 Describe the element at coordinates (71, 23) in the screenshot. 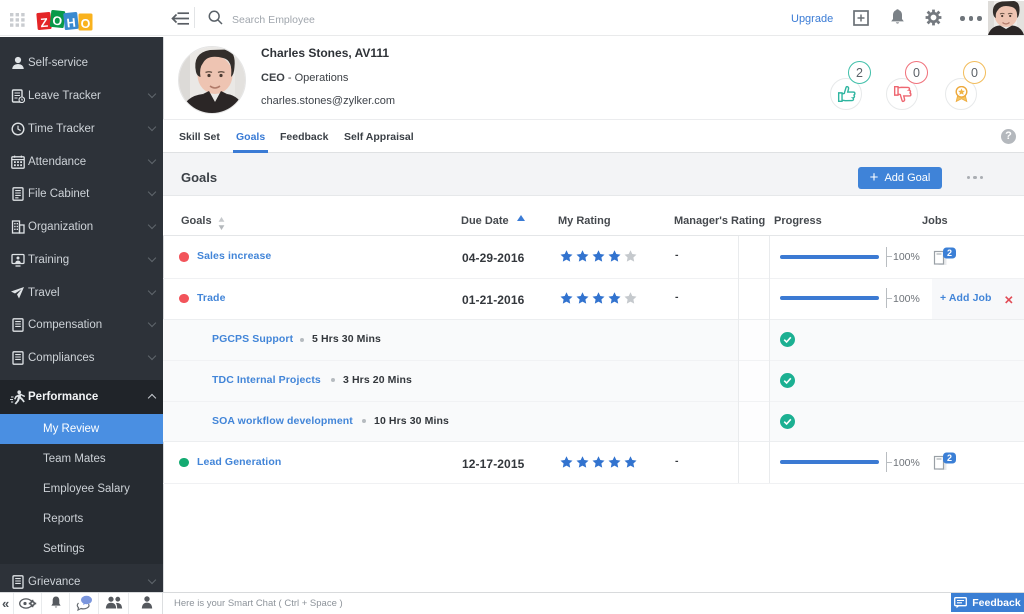

I see `svg-text: H` at that location.